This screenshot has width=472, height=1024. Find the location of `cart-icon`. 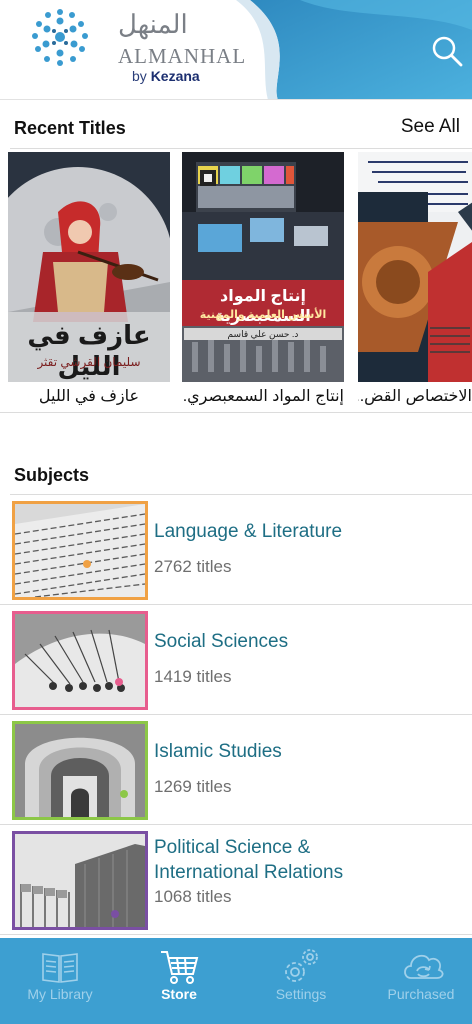

cart-icon is located at coordinates (180, 967).